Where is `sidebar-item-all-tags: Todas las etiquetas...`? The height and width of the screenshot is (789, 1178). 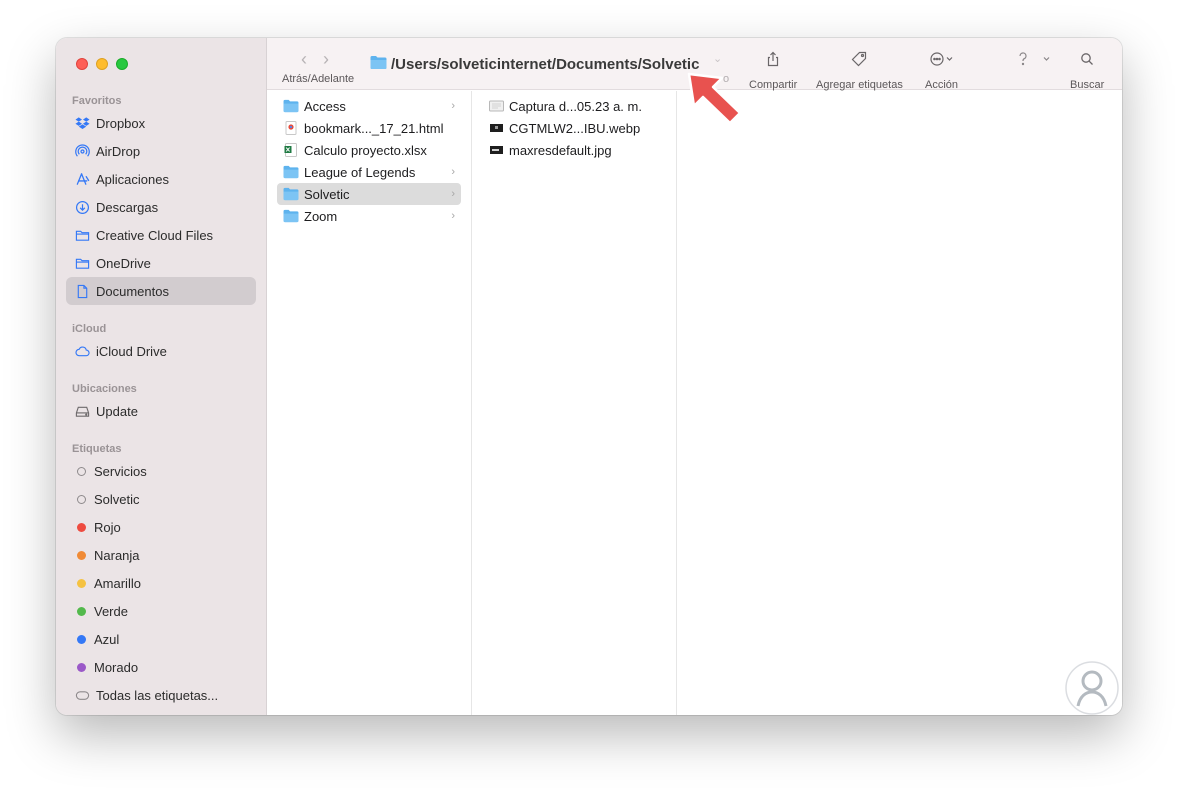 sidebar-item-all-tags: Todas las etiquetas... is located at coordinates (161, 695).